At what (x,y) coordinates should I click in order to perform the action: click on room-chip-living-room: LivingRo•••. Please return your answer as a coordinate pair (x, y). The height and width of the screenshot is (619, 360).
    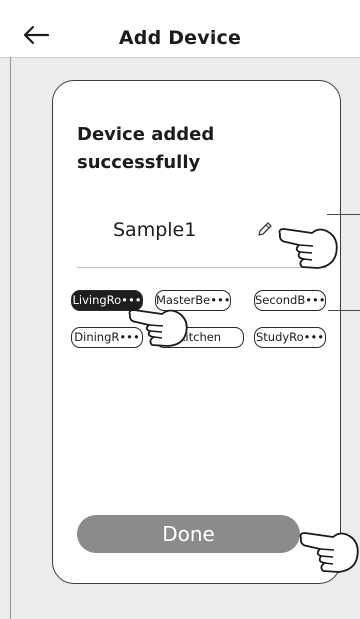
    Looking at the image, I should click on (107, 300).